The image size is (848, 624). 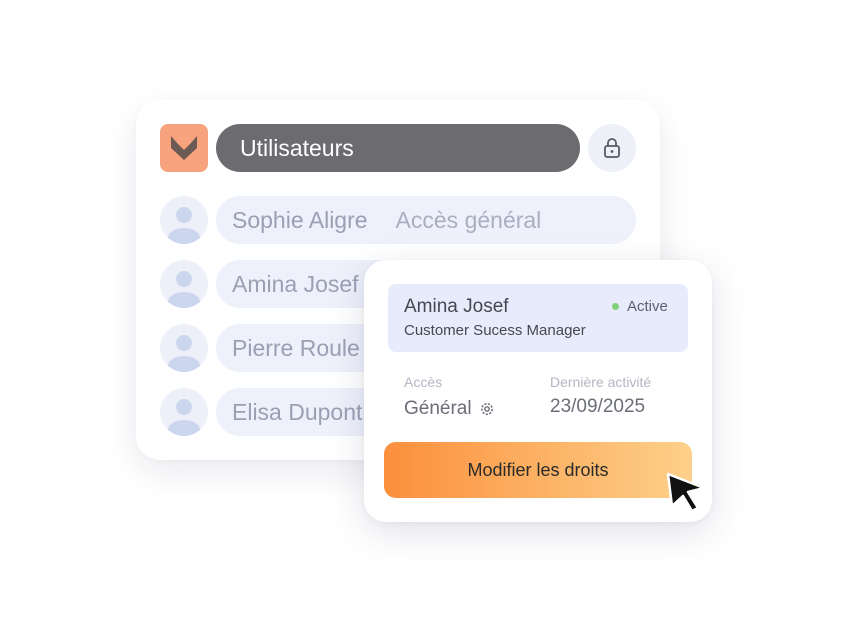 What do you see at coordinates (487, 409) in the screenshot?
I see `gear-icon` at bounding box center [487, 409].